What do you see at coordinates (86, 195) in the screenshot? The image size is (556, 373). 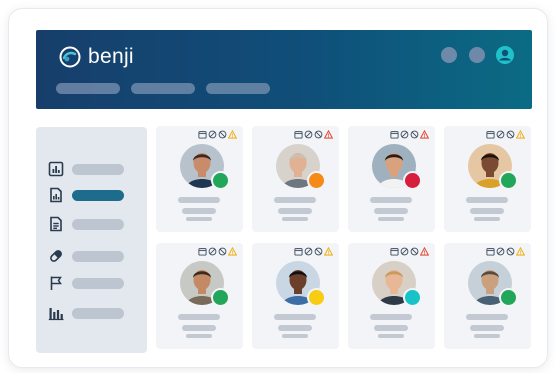 I see `sidebar-item-chart-document` at bounding box center [86, 195].